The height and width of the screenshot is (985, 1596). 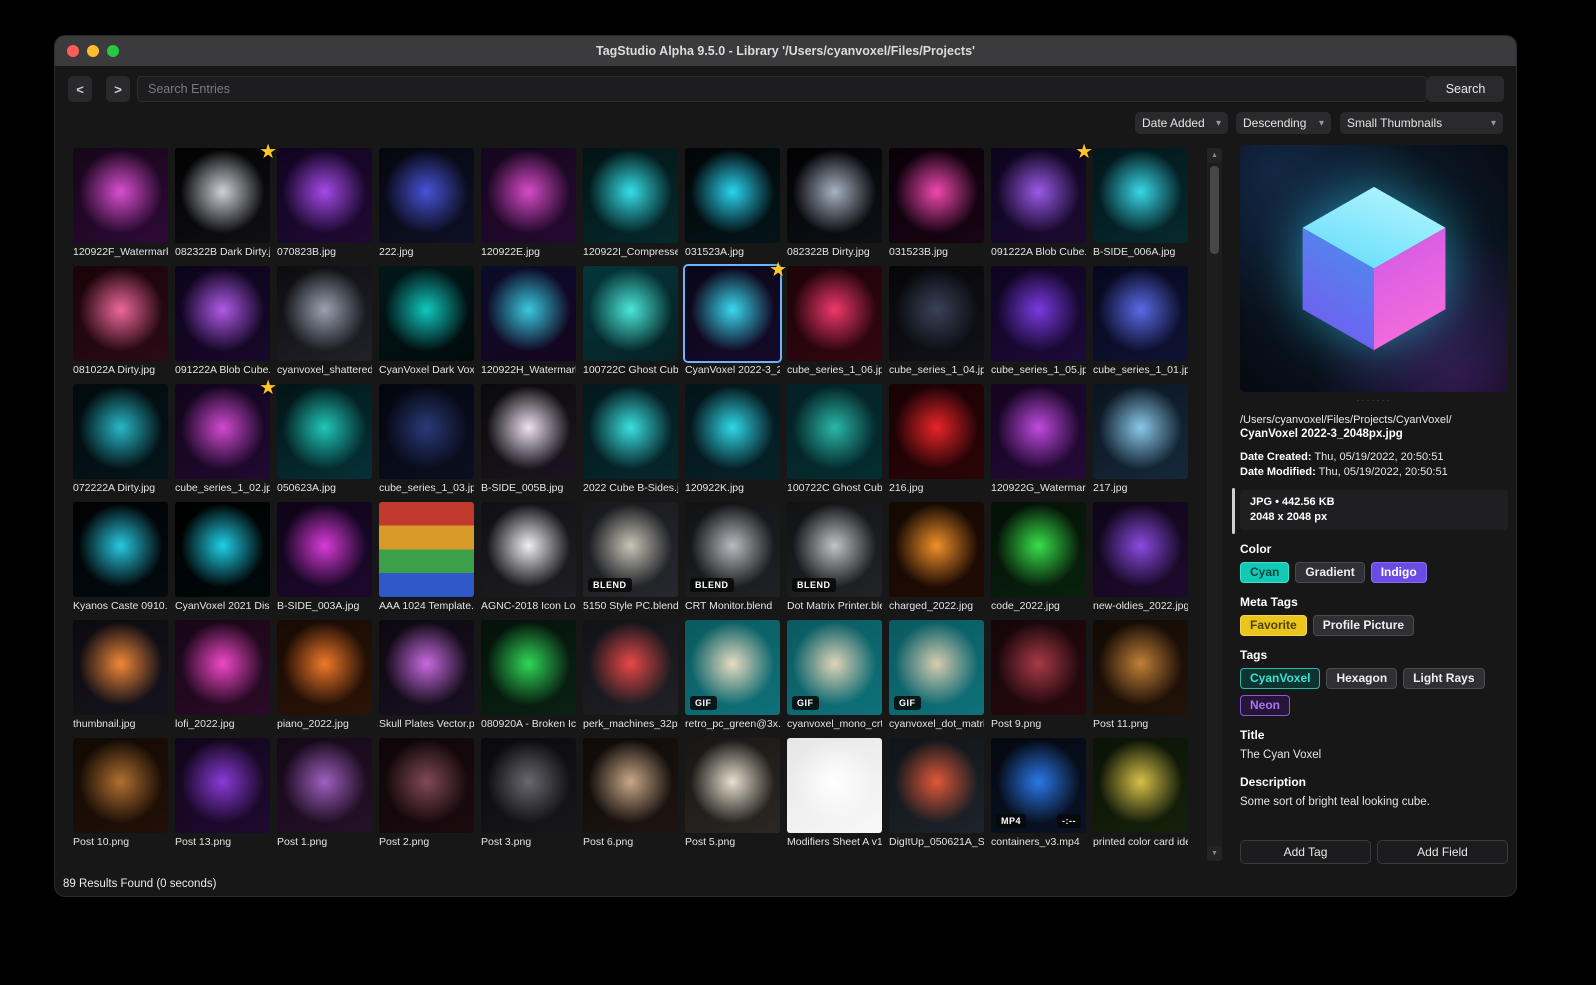 I want to click on grid-item: Post 13.png, so click(x=222, y=793).